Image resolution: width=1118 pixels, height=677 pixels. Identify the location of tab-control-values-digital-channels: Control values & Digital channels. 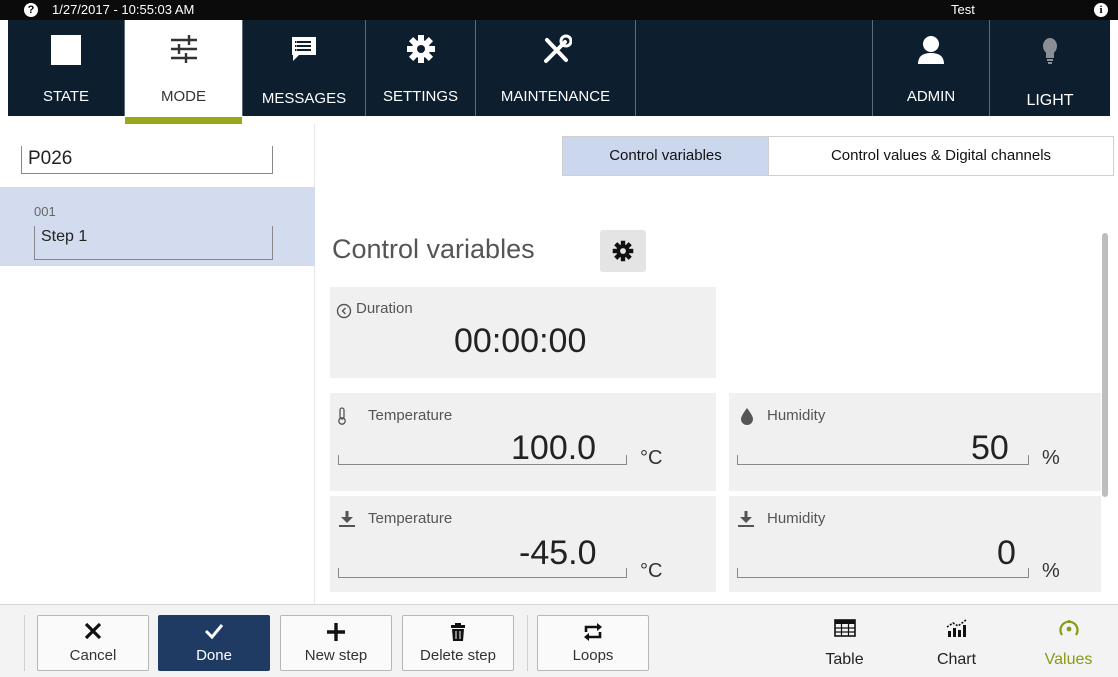
(940, 156).